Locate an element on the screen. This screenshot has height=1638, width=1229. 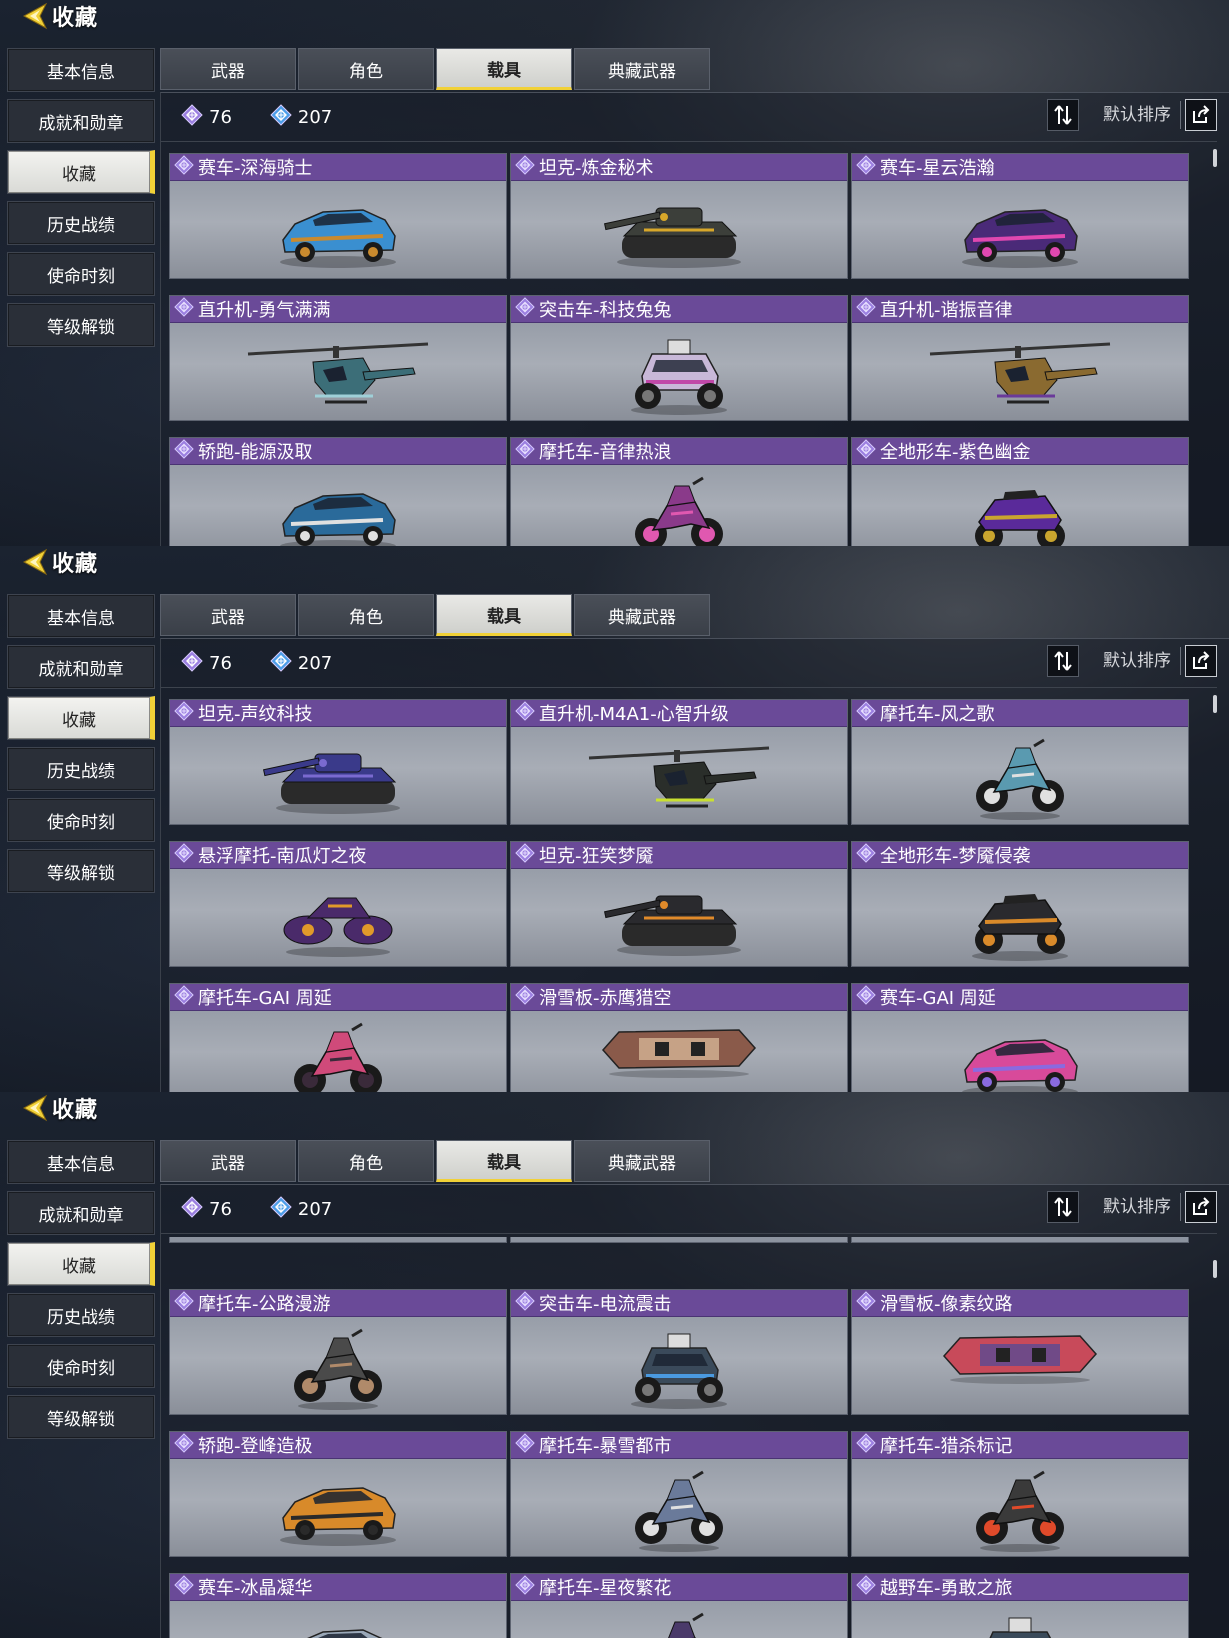
vehicle-name: 滑雪板-赤鹰猎空 is located at coordinates (605, 998).